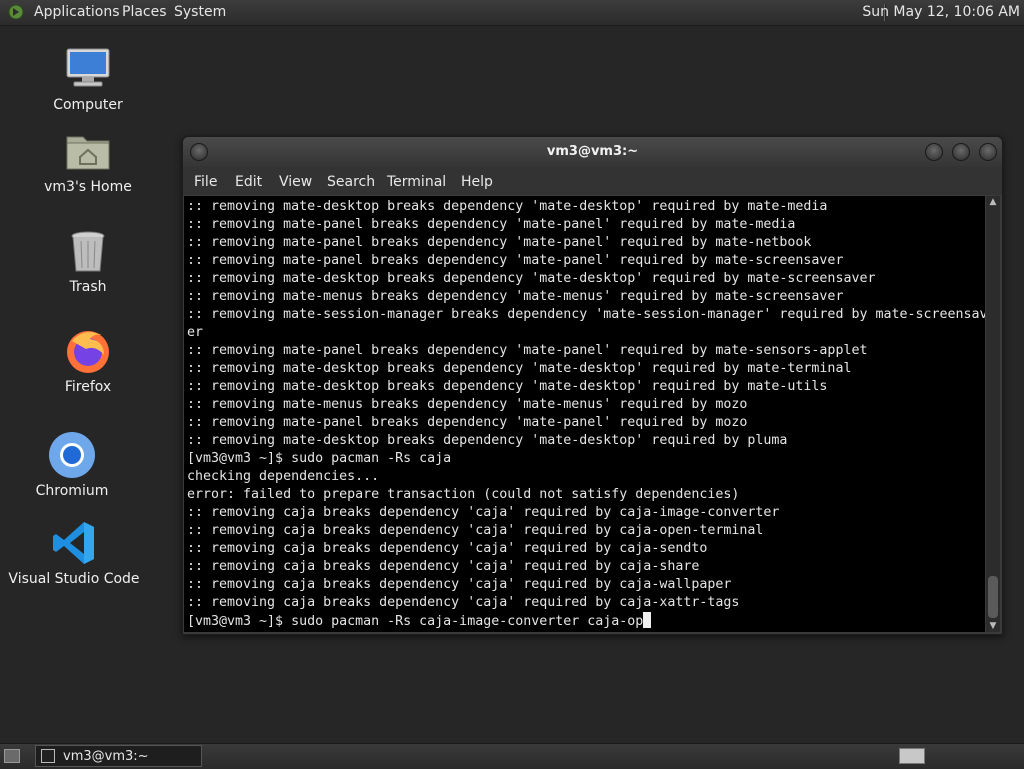  Describe the element at coordinates (512, 756) in the screenshot. I see `bottom-panel: vm3@vm3:~` at that location.